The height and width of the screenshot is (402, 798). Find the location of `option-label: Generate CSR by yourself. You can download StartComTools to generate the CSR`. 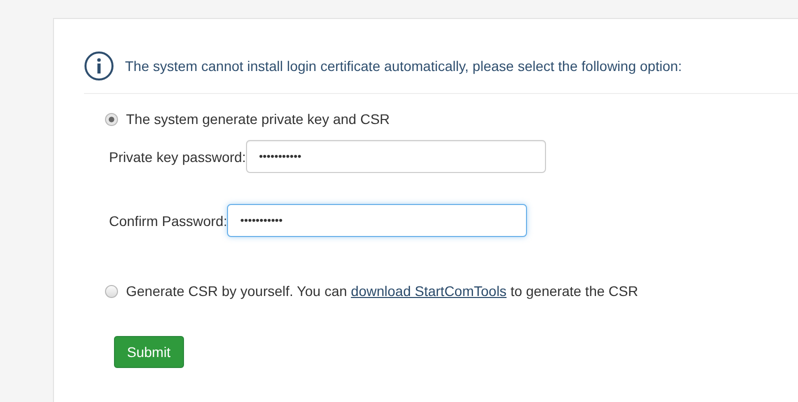

option-label: Generate CSR by yourself. You can download StartComTools to generate the CSR is located at coordinates (382, 291).